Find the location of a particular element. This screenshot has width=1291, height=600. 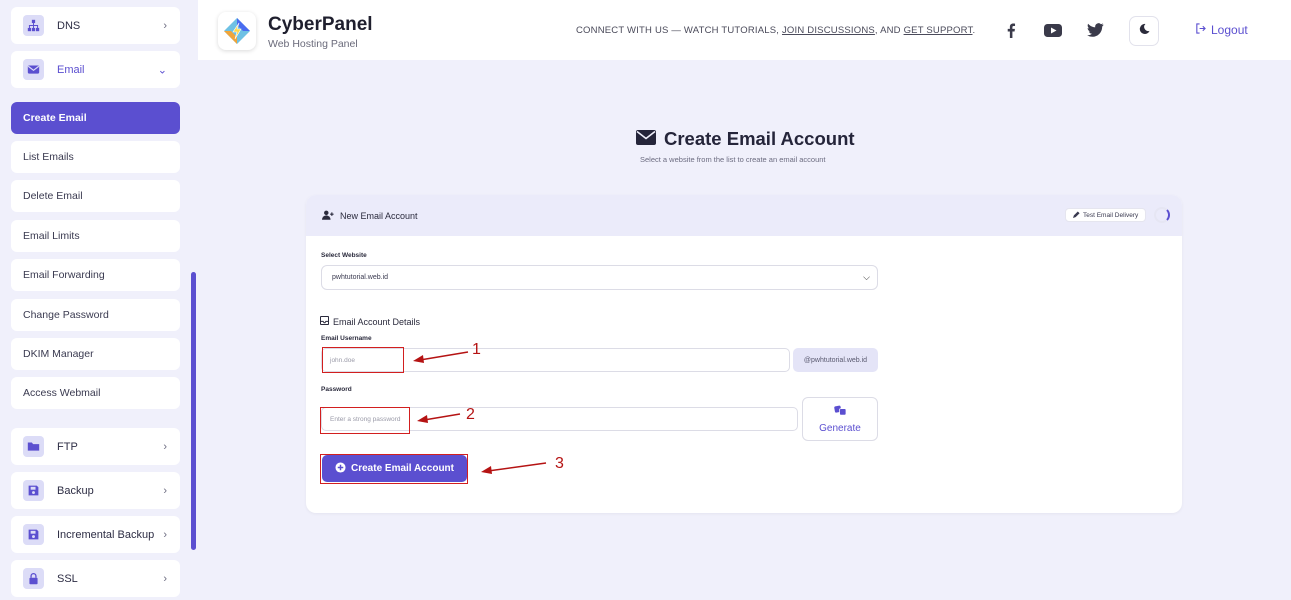

card-title: New Email Account is located at coordinates (370, 216).